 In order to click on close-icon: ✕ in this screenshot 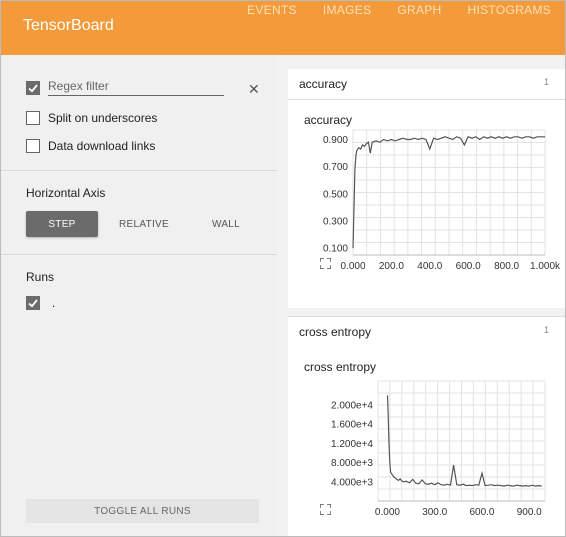, I will do `click(254, 89)`.